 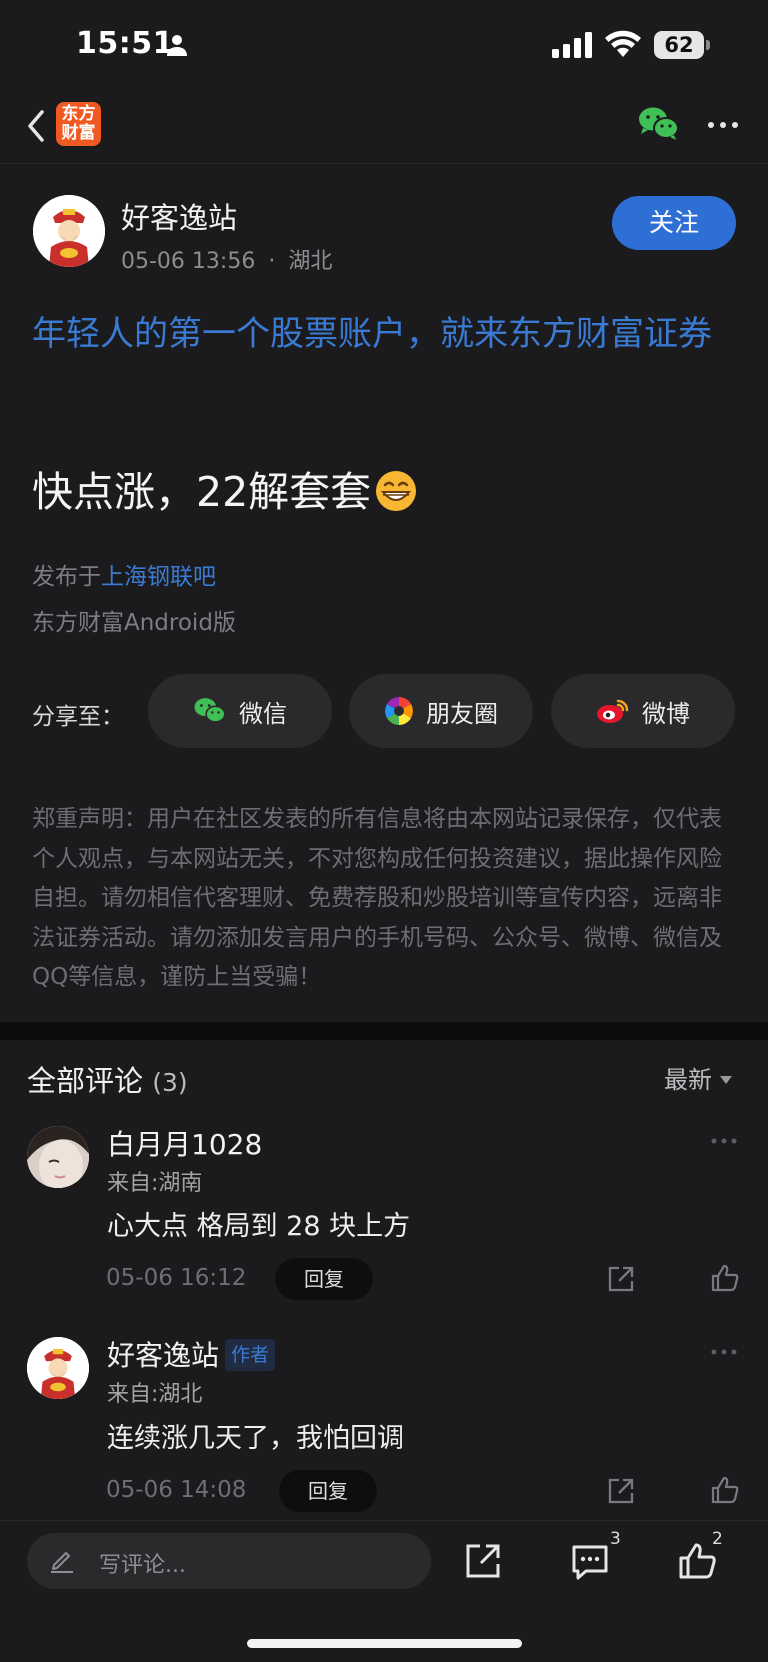 What do you see at coordinates (615, 1539) in the screenshot?
I see `comment-count-badge: 3` at bounding box center [615, 1539].